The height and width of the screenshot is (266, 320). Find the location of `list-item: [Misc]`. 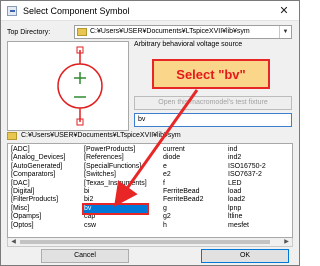

list-item: [Misc] is located at coordinates (38, 209).